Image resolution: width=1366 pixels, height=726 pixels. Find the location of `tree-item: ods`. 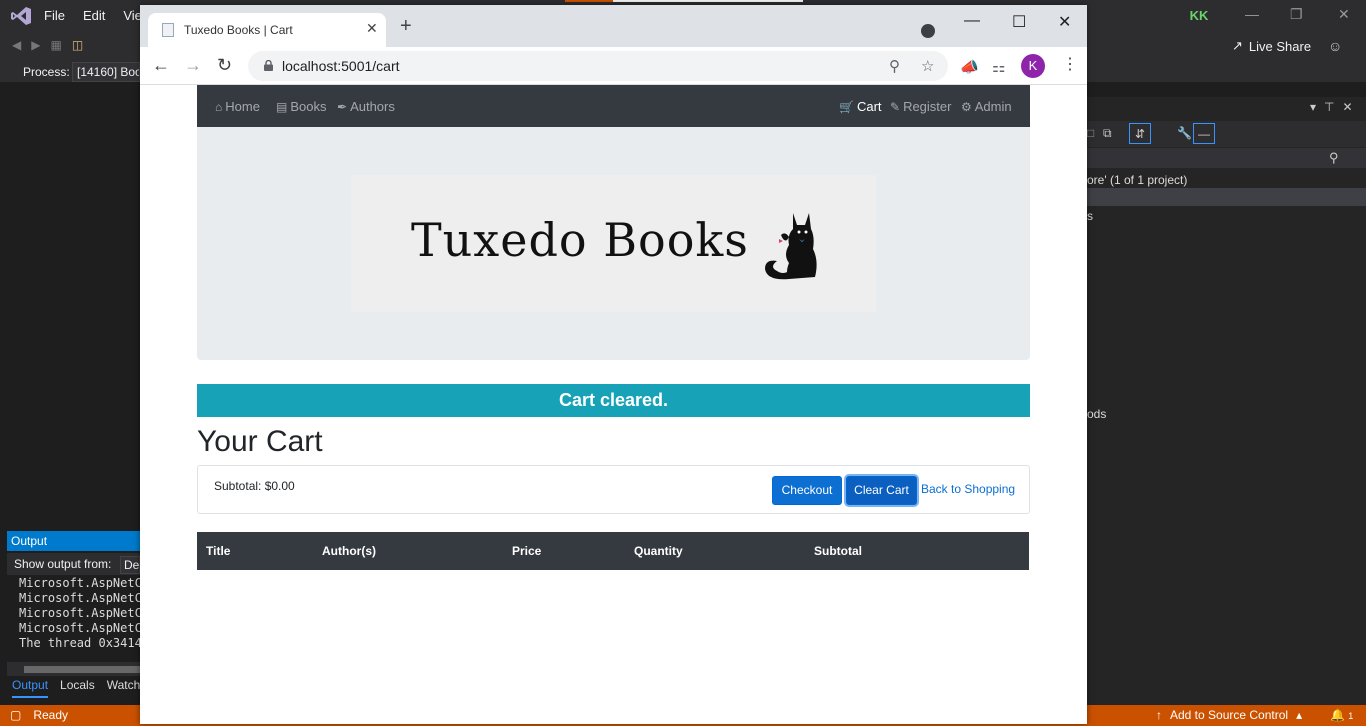

tree-item: ods is located at coordinates (1096, 414).